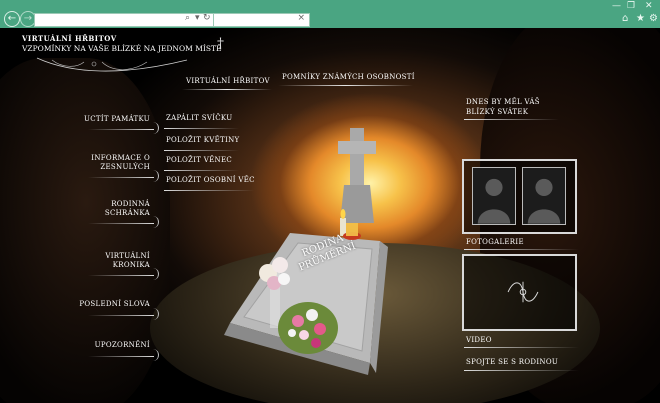  Describe the element at coordinates (187, 18) in the screenshot. I see `search-icon: ⌕` at that location.